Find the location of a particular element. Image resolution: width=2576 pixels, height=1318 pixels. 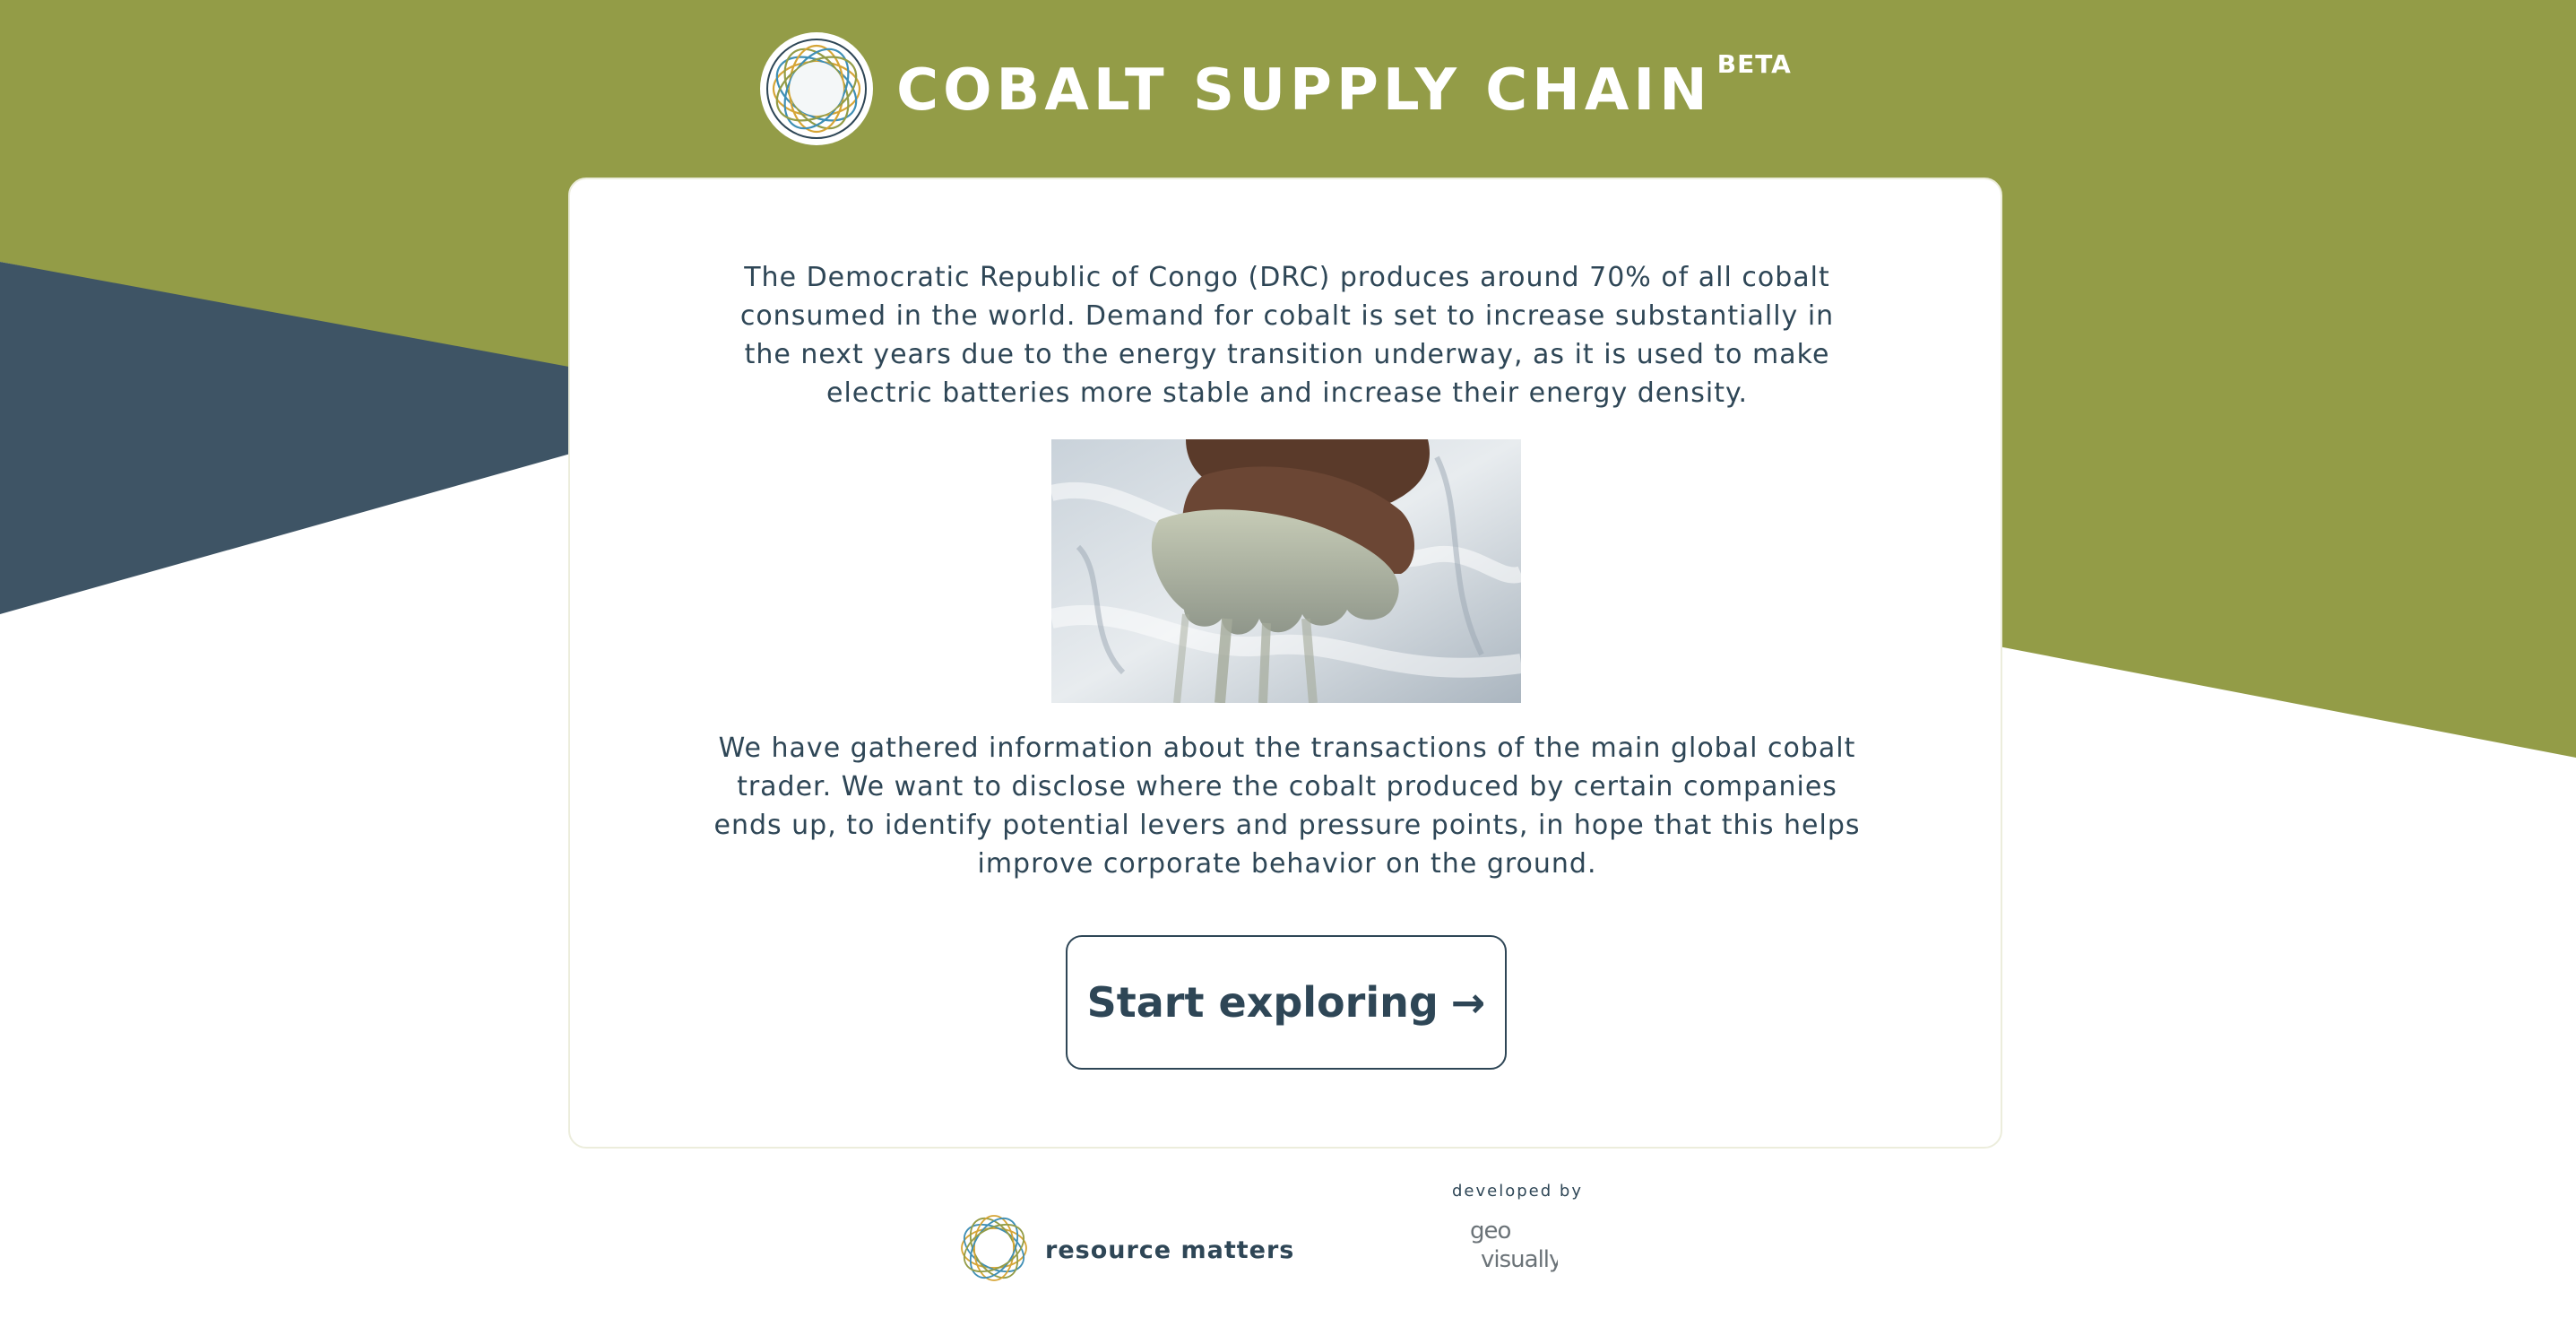

resource-matters-link: resource matters is located at coordinates (1126, 1250).